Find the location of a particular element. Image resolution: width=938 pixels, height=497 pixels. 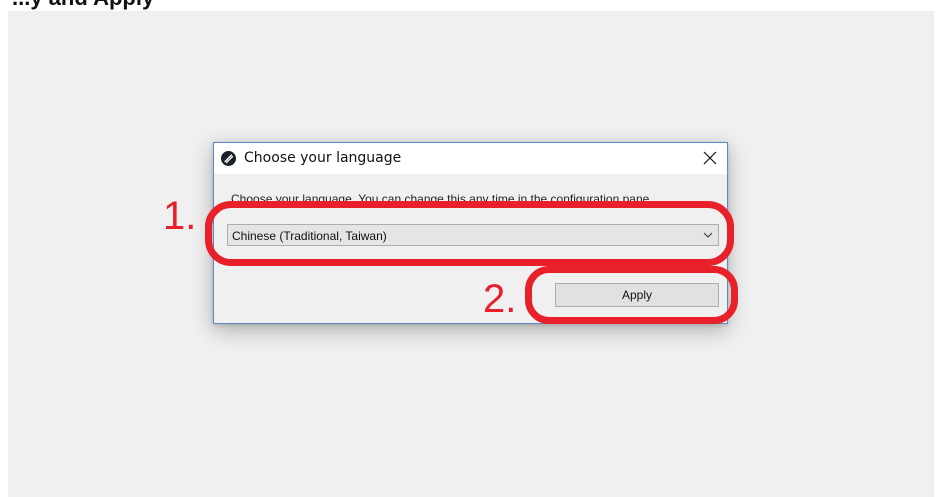

close-button is located at coordinates (710, 158).